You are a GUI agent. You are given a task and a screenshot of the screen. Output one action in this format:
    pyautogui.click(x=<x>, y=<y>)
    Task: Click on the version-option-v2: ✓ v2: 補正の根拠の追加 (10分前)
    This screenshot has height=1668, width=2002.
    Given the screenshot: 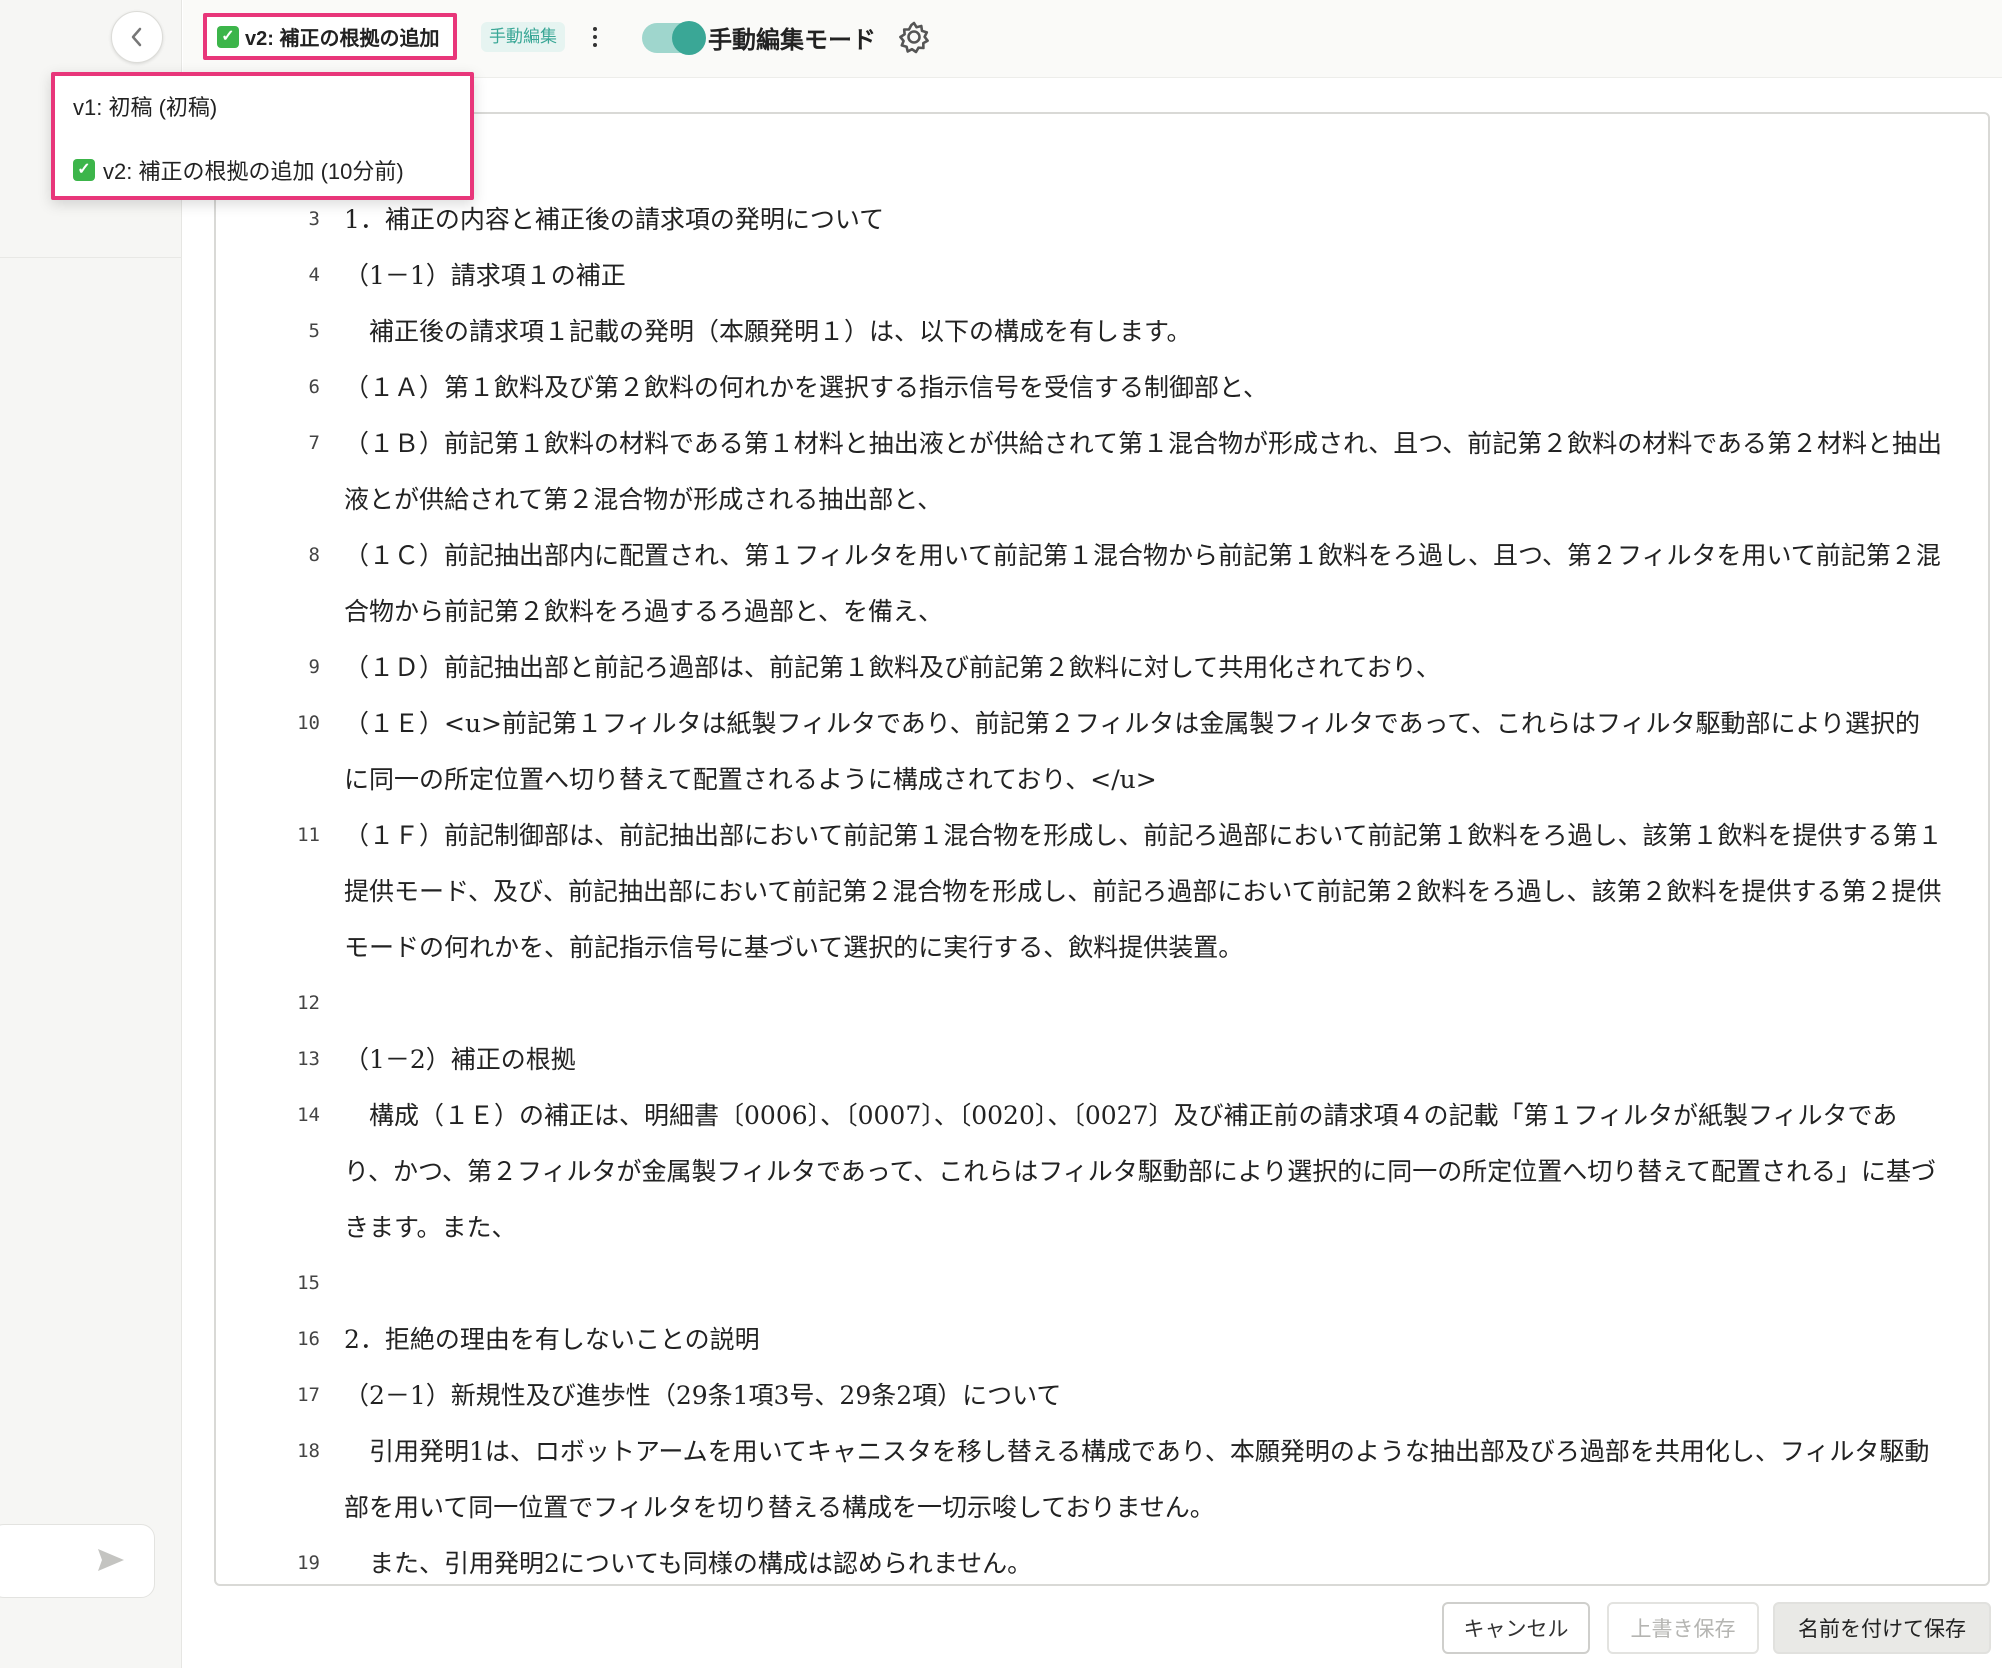 What is the action you would take?
    pyautogui.click(x=238, y=170)
    